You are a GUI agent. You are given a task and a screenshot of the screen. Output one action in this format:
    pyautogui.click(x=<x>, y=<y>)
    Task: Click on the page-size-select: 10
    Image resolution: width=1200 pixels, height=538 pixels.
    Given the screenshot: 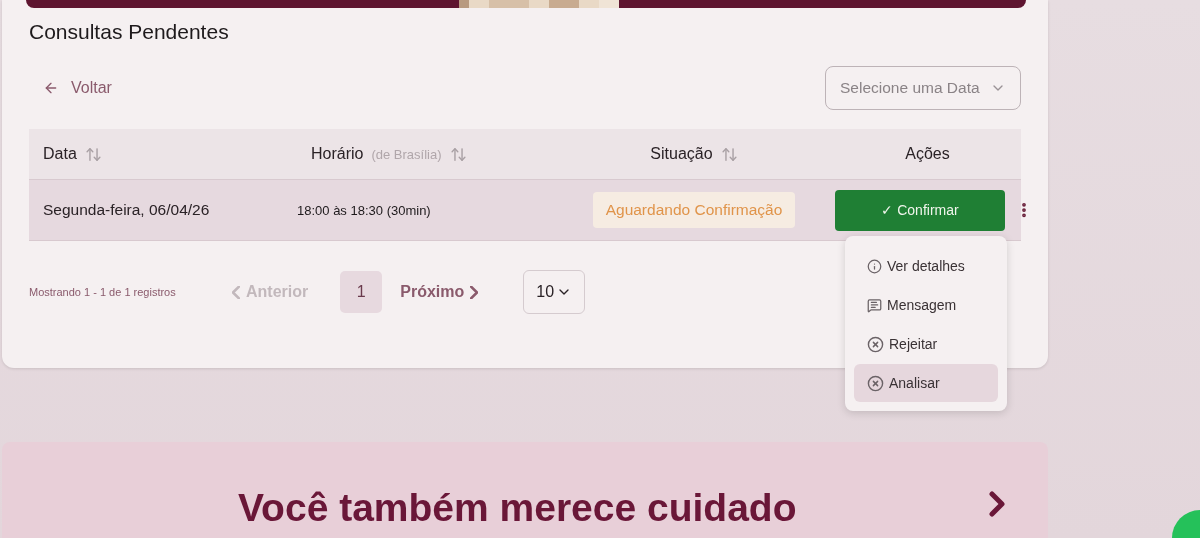 What is the action you would take?
    pyautogui.click(x=554, y=292)
    